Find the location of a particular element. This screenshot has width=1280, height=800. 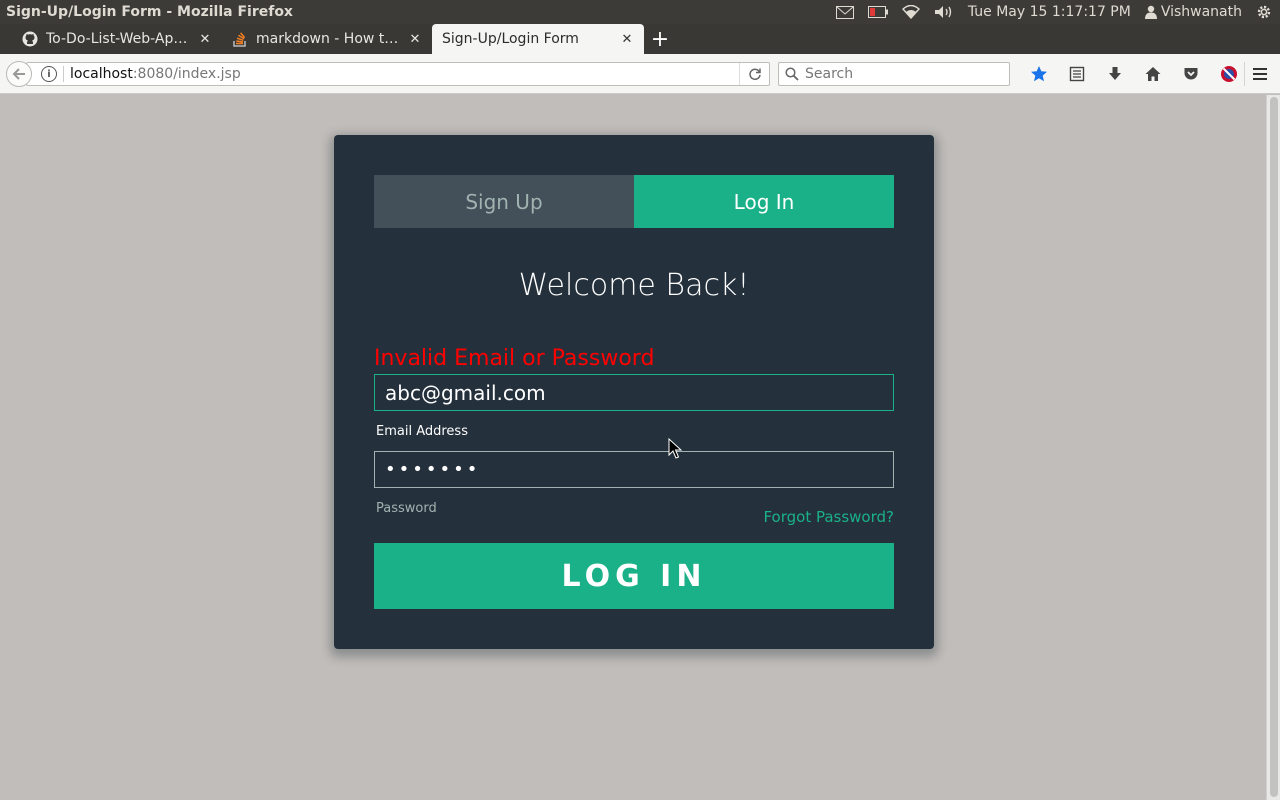

download-icon is located at coordinates (1115, 74).